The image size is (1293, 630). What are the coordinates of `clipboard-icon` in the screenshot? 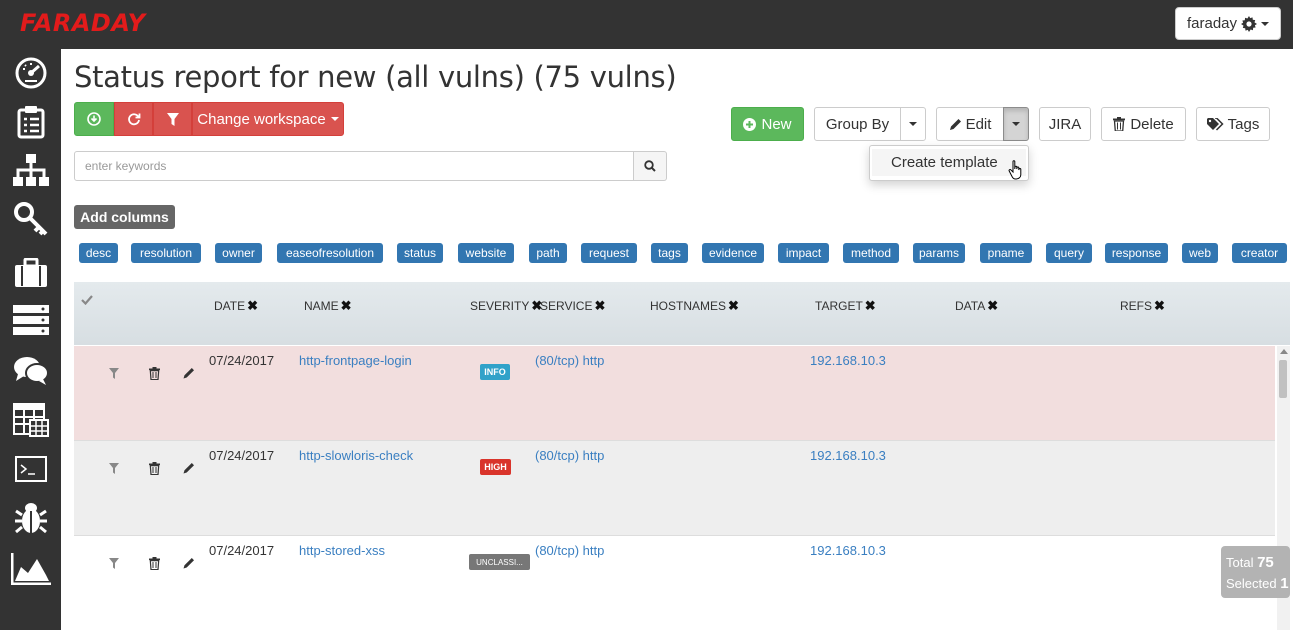 It's located at (31, 122).